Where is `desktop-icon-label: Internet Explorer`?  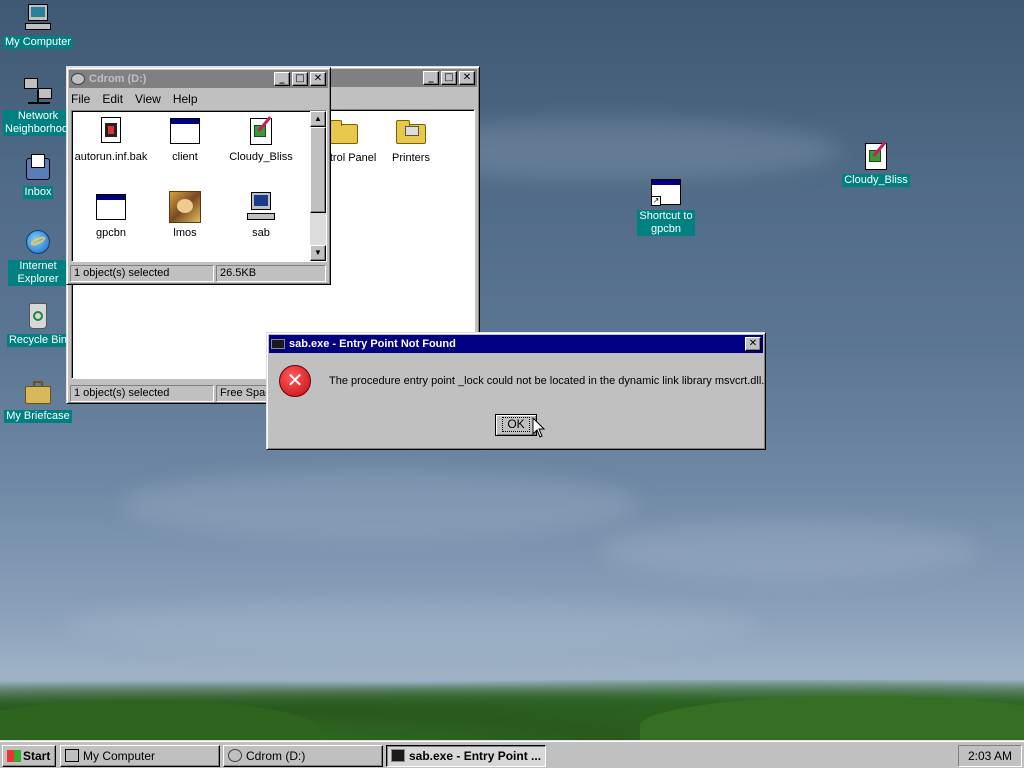 desktop-icon-label: Internet Explorer is located at coordinates (38, 273).